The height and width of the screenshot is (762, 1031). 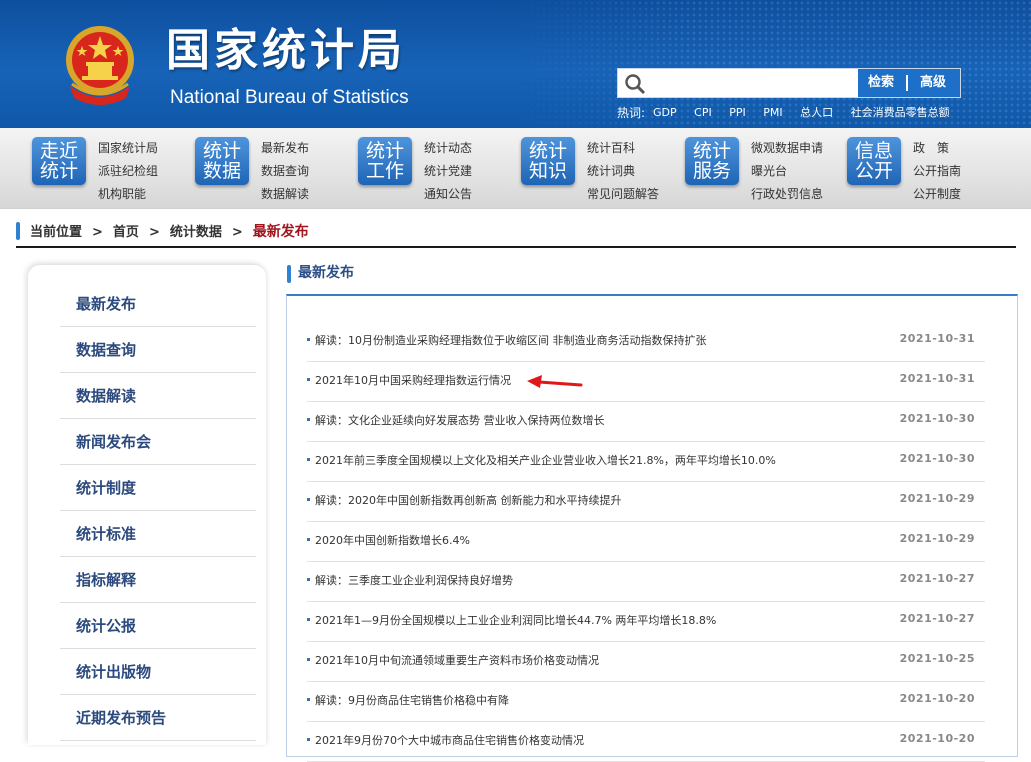 What do you see at coordinates (646, 422) in the screenshot?
I see `list-item: 解读：文化企业延续向好发展态势 营业收入保持两位数增长 2021-10-30` at bounding box center [646, 422].